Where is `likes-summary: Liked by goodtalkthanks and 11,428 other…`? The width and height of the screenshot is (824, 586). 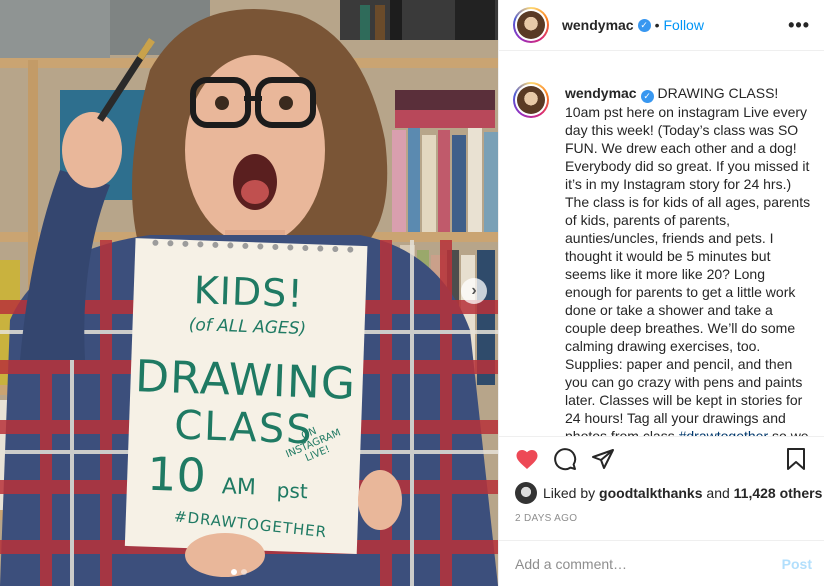 likes-summary: Liked by goodtalkthanks and 11,428 other… is located at coordinates (668, 493).